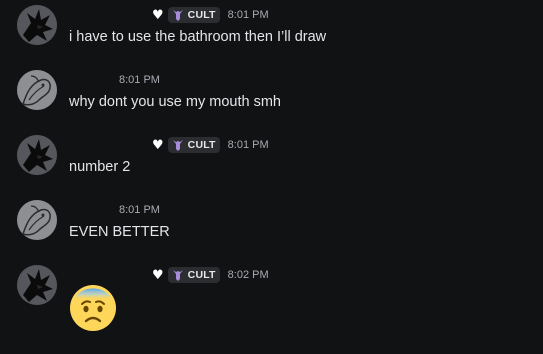 The image size is (543, 354). Describe the element at coordinates (248, 275) in the screenshot. I see `timestamp: 8:02 PM` at that location.